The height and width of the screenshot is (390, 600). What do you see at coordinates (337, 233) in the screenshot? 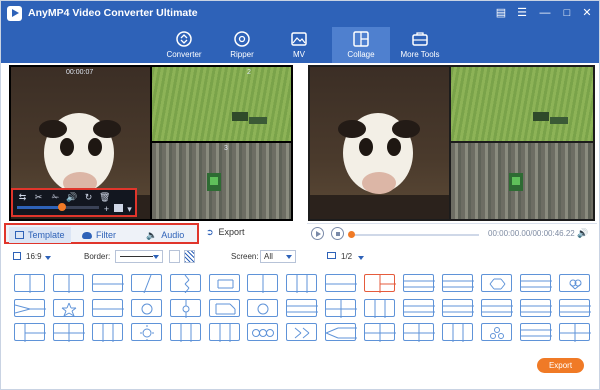
I see `stop-button` at bounding box center [337, 233].